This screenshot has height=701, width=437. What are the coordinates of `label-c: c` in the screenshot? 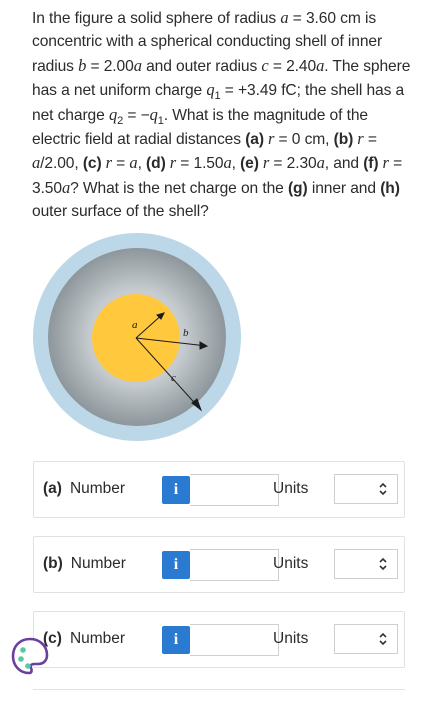 It's located at (173, 378).